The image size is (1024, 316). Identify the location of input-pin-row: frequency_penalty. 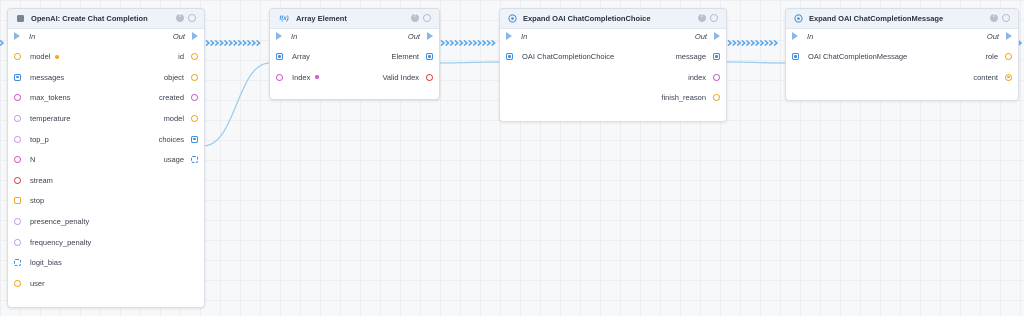
(52, 242).